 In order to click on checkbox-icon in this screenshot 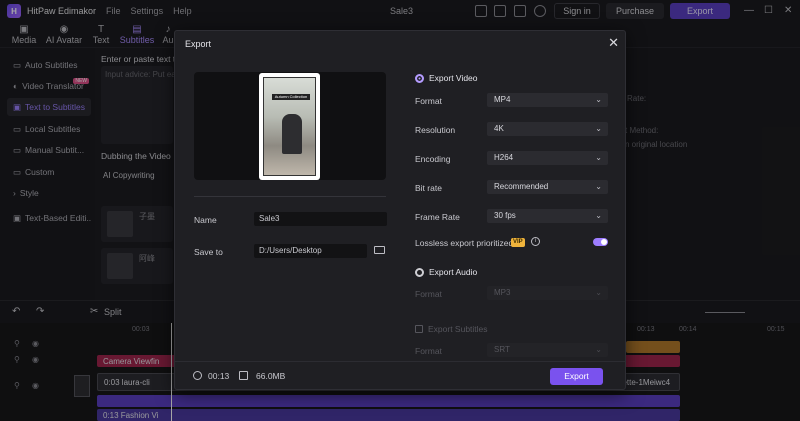, I will do `click(419, 329)`.